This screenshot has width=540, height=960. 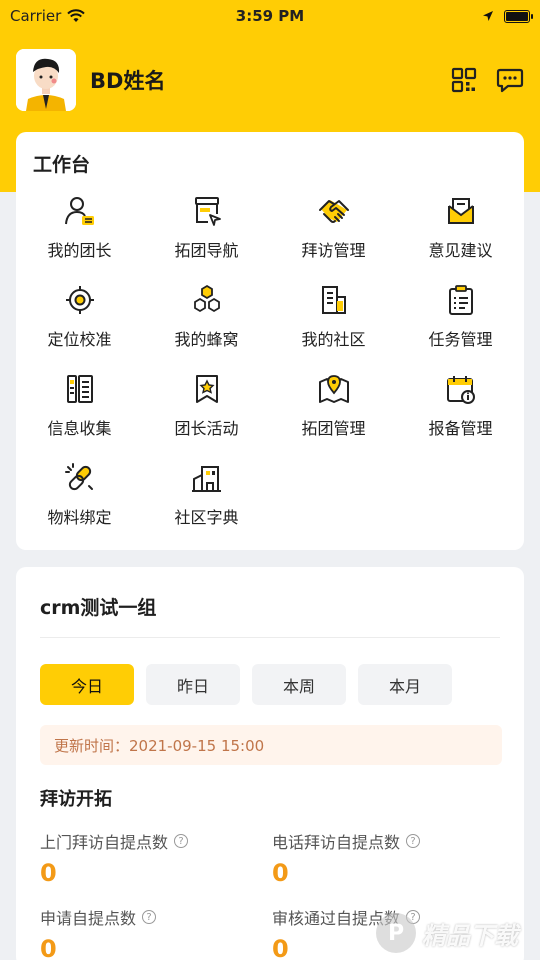 I want to click on avatar, so click(x=46, y=80).